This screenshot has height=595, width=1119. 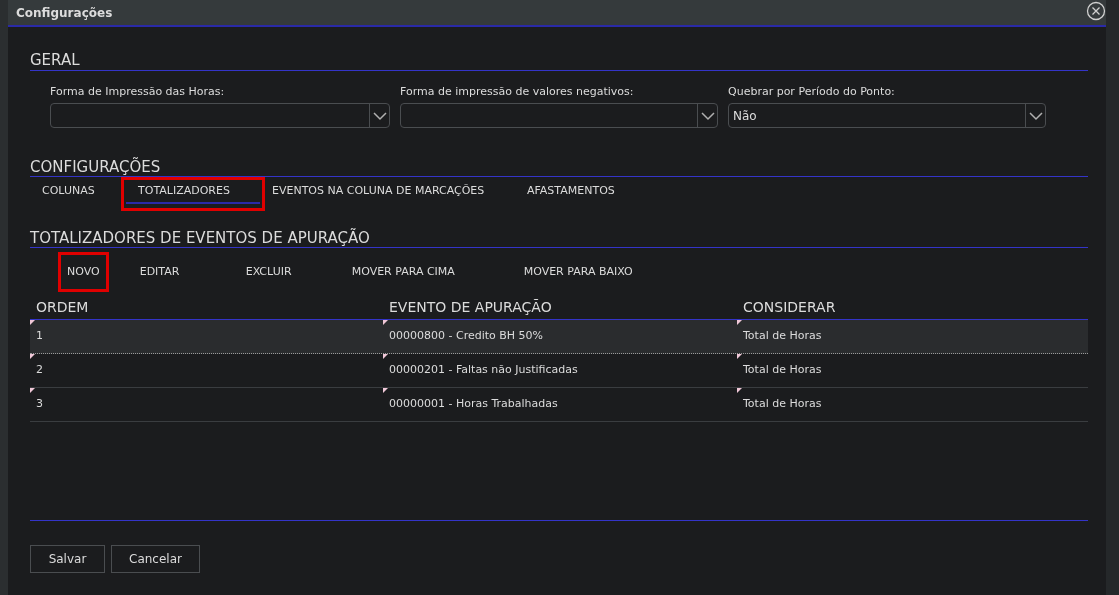 I want to click on close-icon, so click(x=1096, y=11).